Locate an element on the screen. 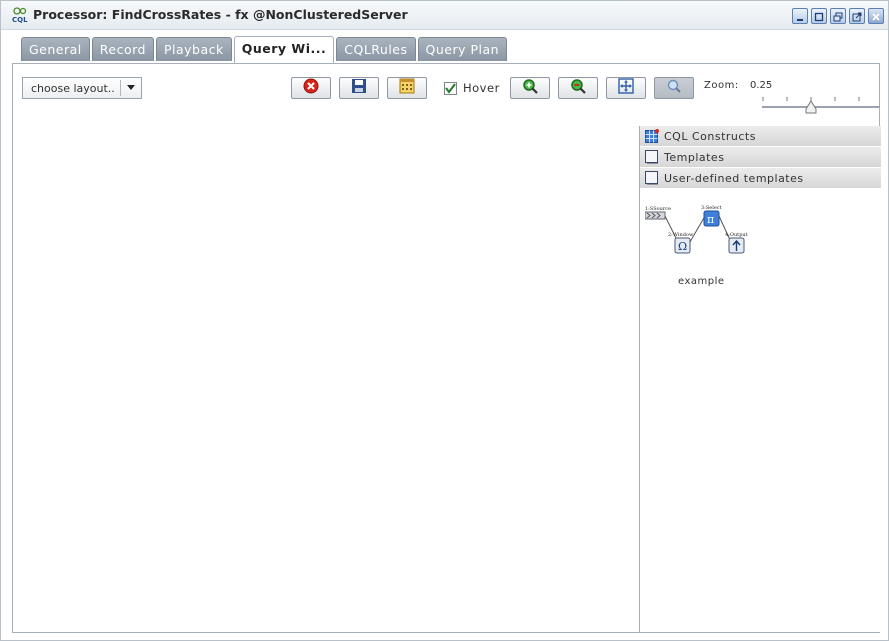  template-node-label: 2:Window is located at coordinates (681, 235).